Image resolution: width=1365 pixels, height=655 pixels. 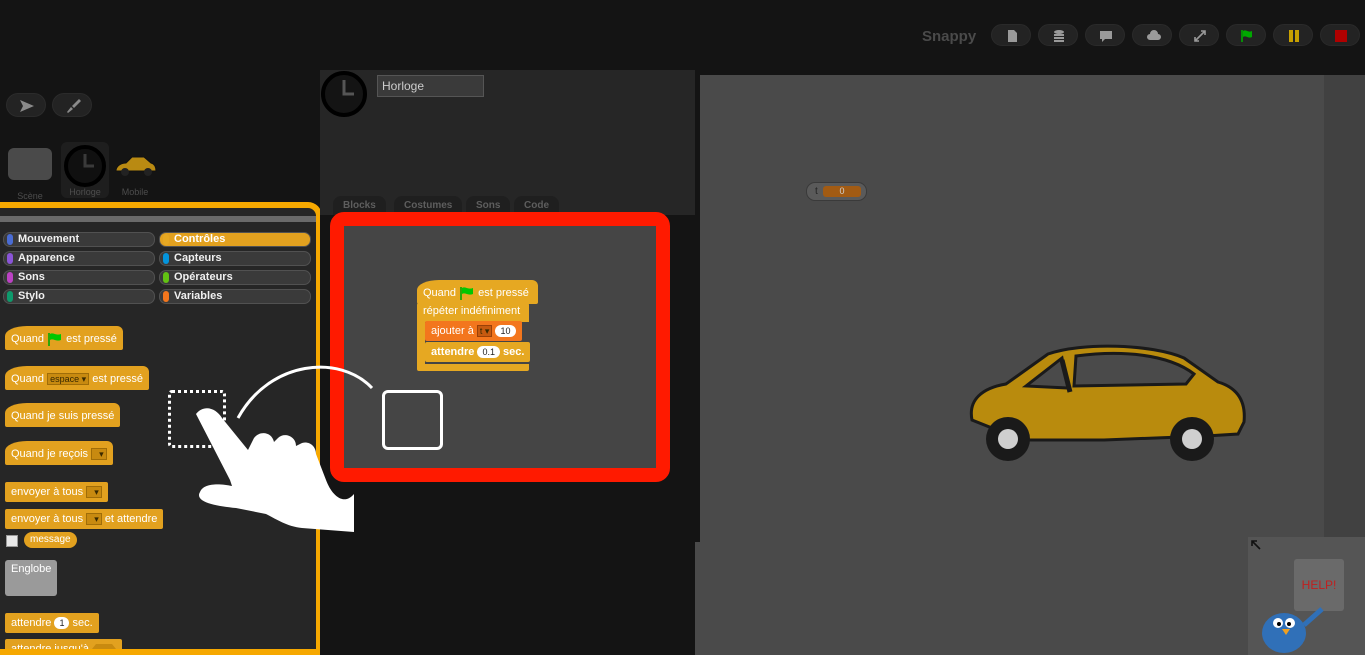 What do you see at coordinates (488, 352) in the screenshot?
I see `seconds-input: 0.1` at bounding box center [488, 352].